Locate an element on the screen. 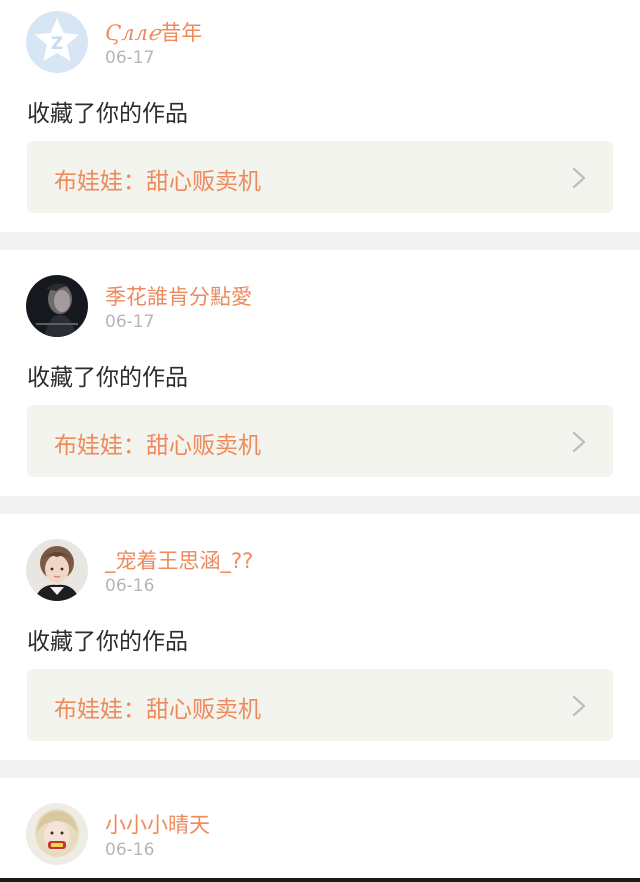 The height and width of the screenshot is (882, 640). avatar: Z is located at coordinates (57, 42).